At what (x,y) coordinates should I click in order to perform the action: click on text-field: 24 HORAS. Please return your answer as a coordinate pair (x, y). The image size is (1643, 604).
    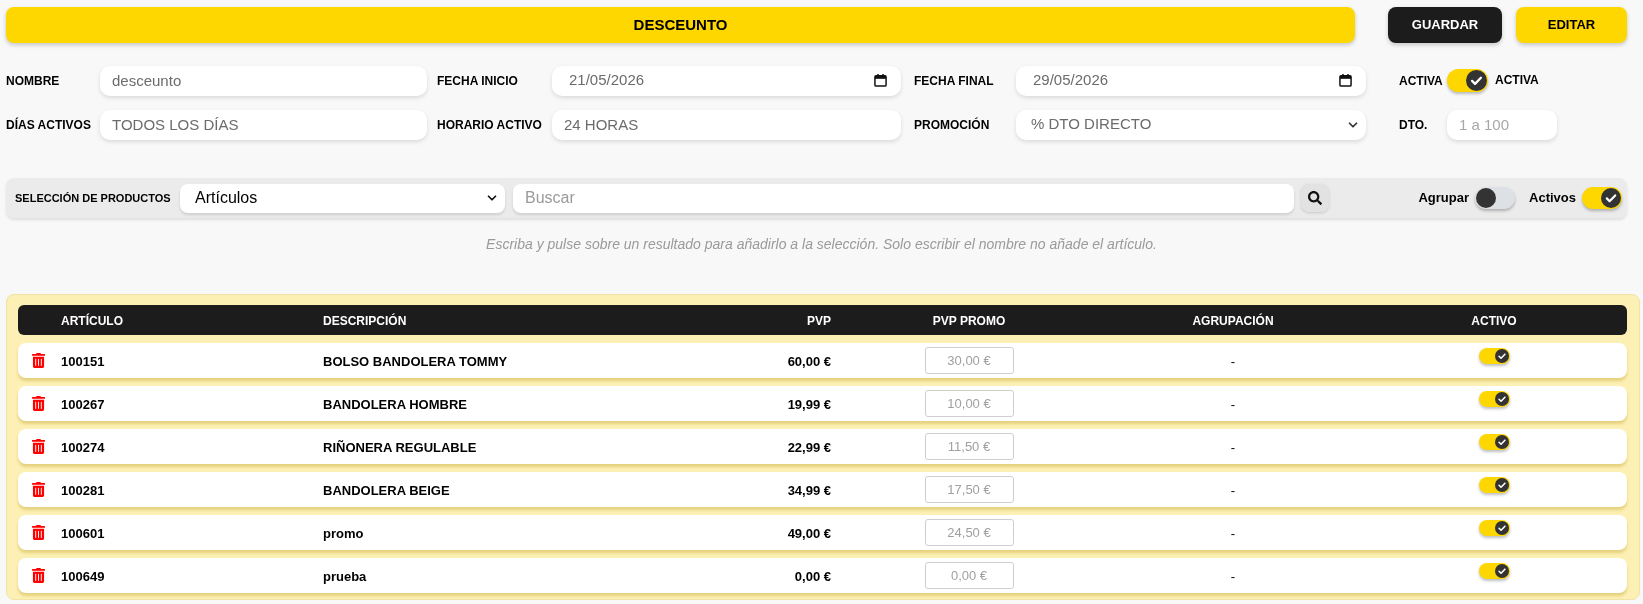
    Looking at the image, I should click on (726, 124).